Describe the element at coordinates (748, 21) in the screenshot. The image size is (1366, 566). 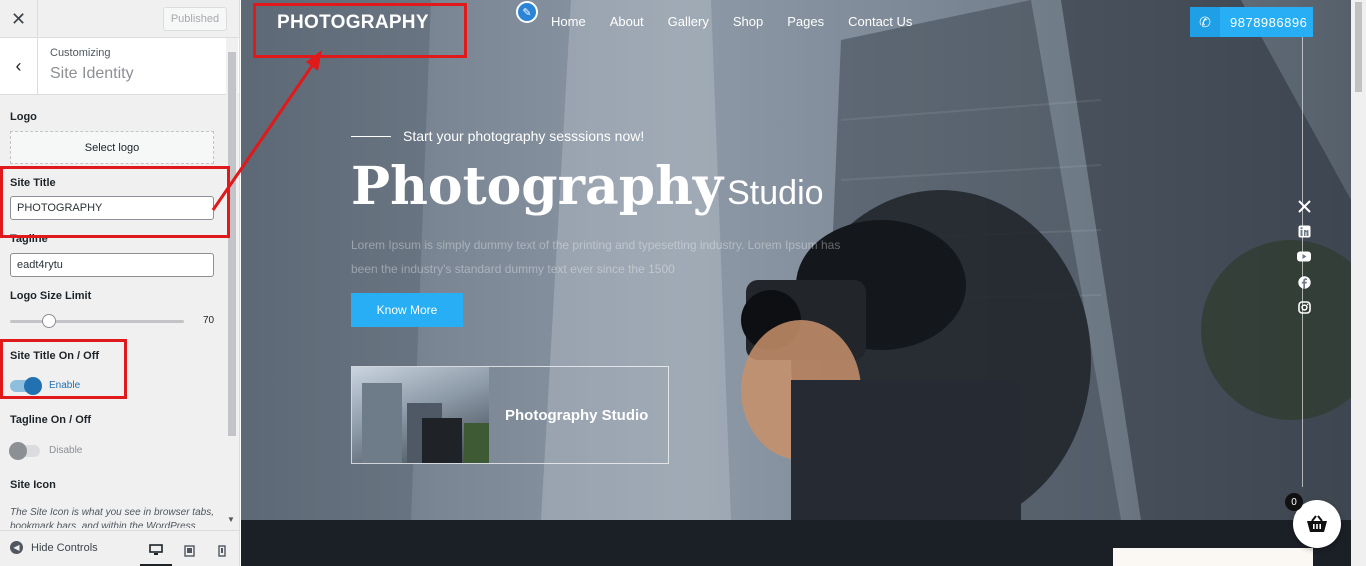
I see `nav-shop: Shop` at that location.